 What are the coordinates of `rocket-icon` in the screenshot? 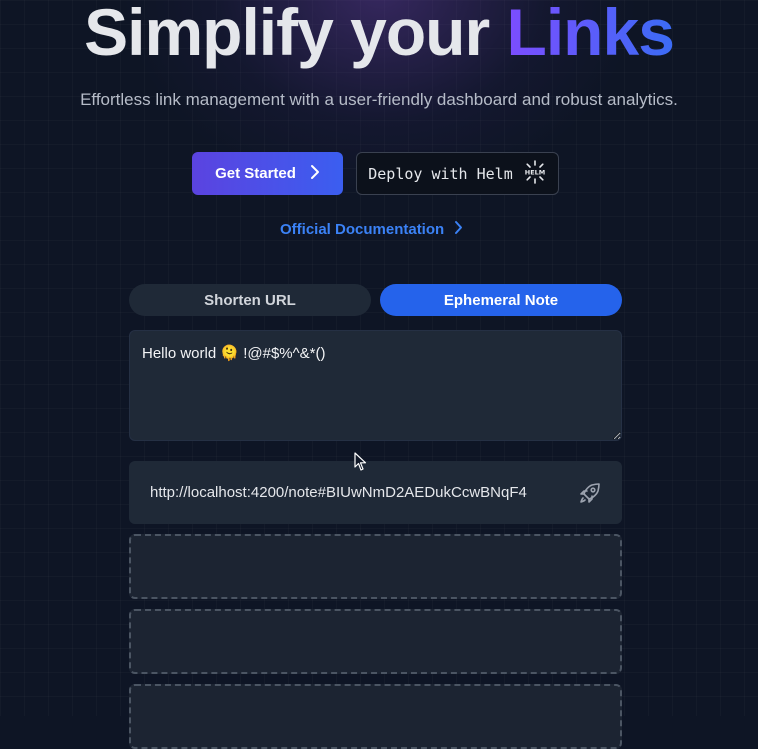 It's located at (590, 493).